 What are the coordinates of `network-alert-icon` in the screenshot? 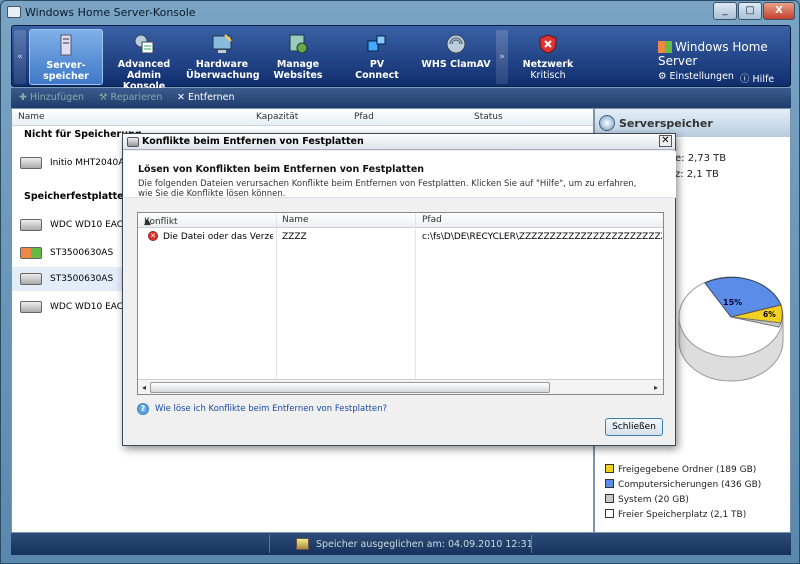 It's located at (548, 44).